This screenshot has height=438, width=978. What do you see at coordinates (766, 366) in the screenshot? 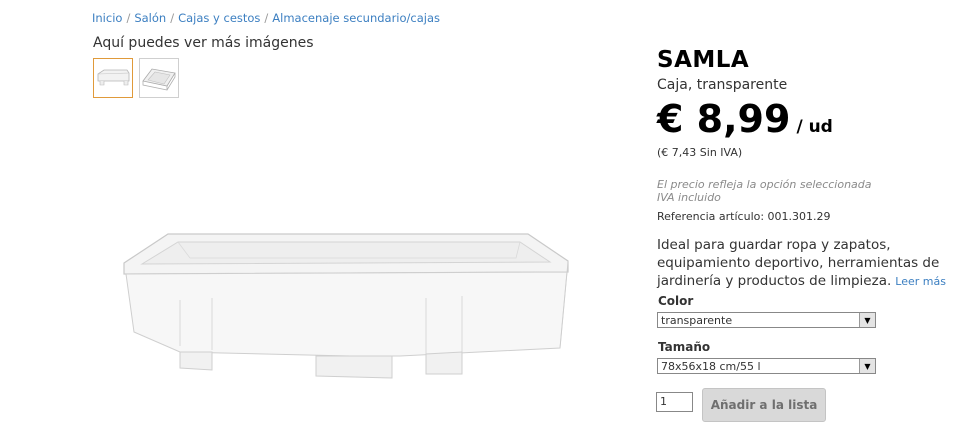
I see `size-select: 78x56x18 cm/55 l ▼` at bounding box center [766, 366].